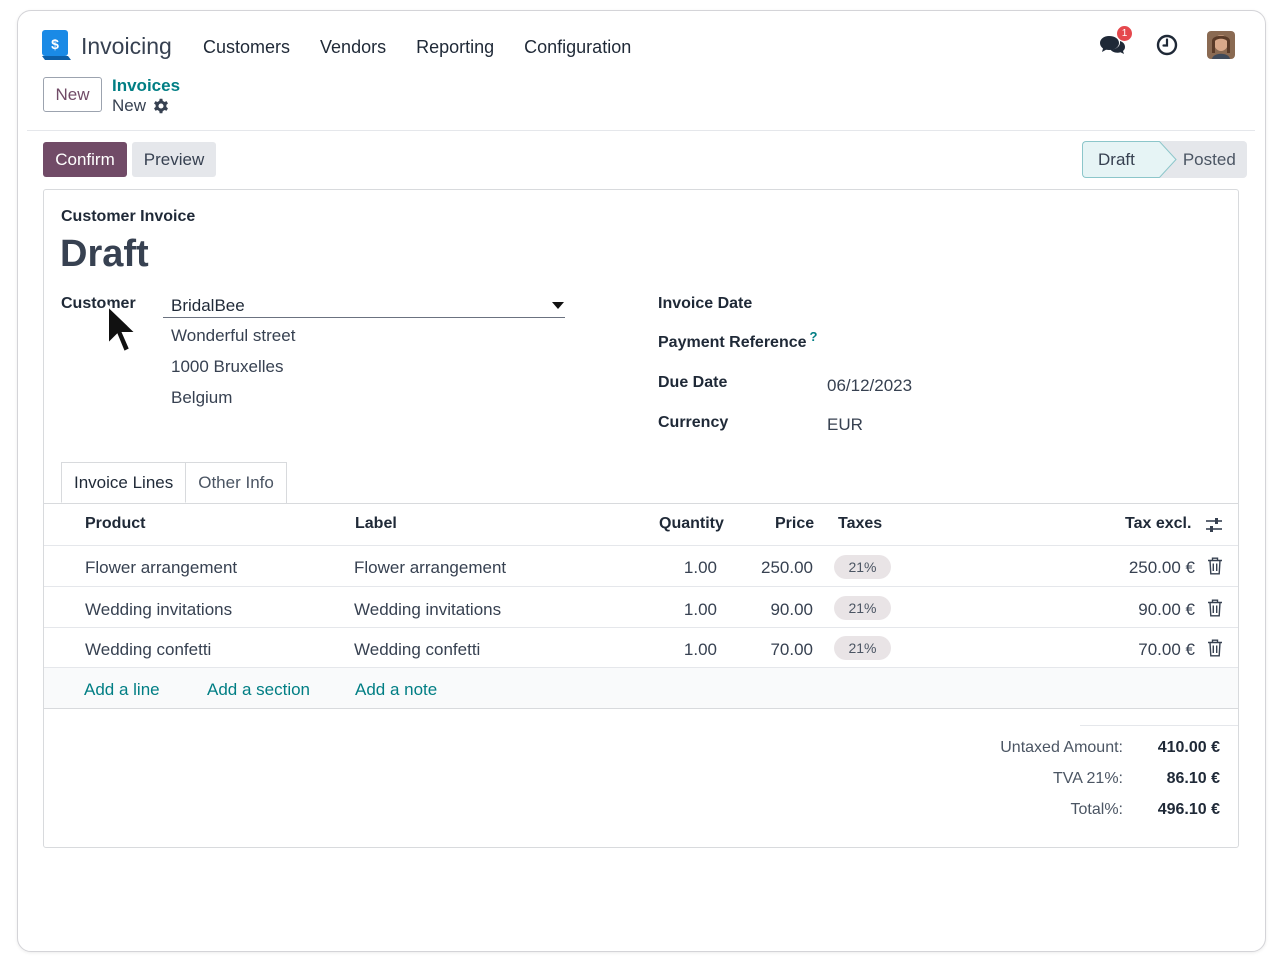 Image resolution: width=1276 pixels, height=970 pixels. I want to click on systray: 1, so click(1167, 42).